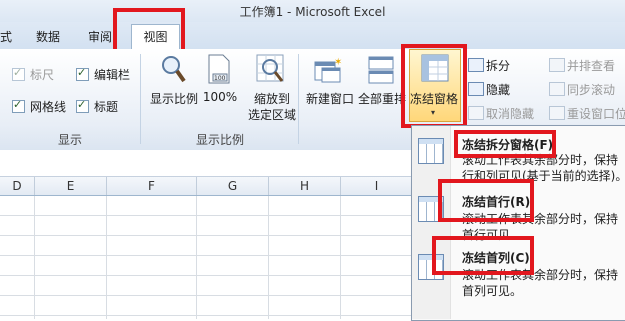  What do you see at coordinates (173, 69) in the screenshot?
I see `magnifier-icon` at bounding box center [173, 69].